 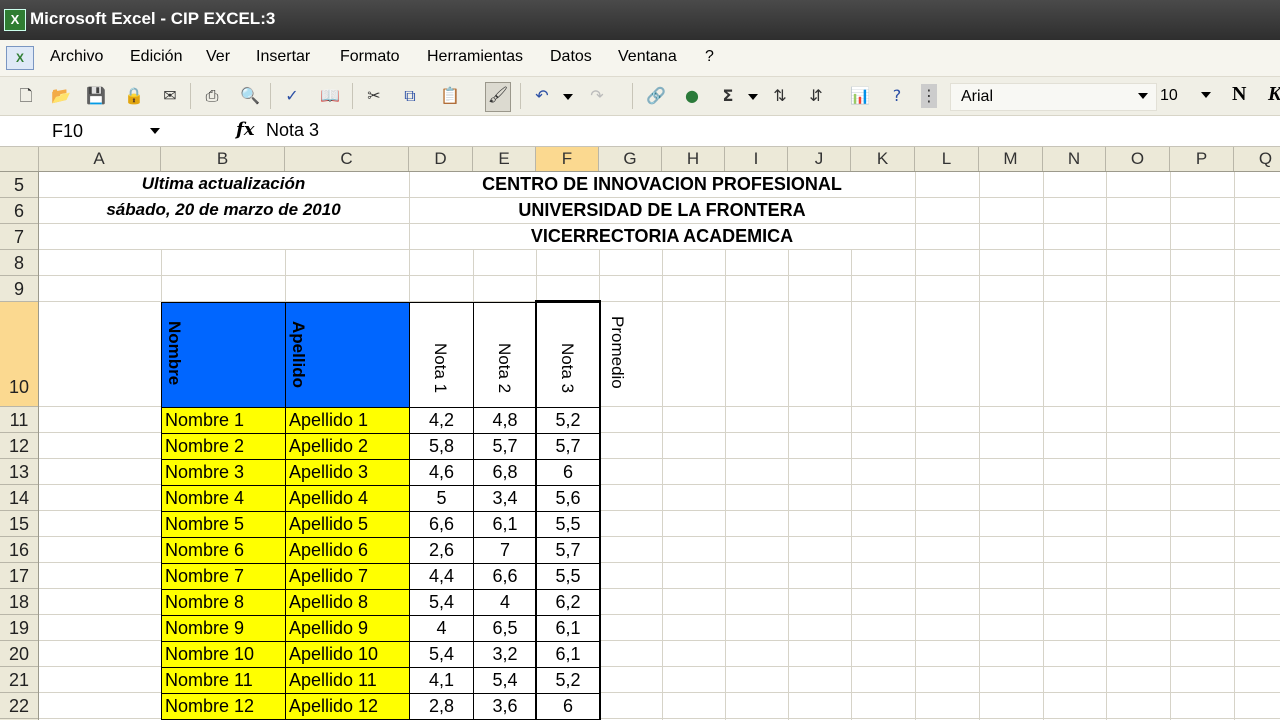 What do you see at coordinates (505, 680) in the screenshot?
I see `nota2-cell: 5,4` at bounding box center [505, 680].